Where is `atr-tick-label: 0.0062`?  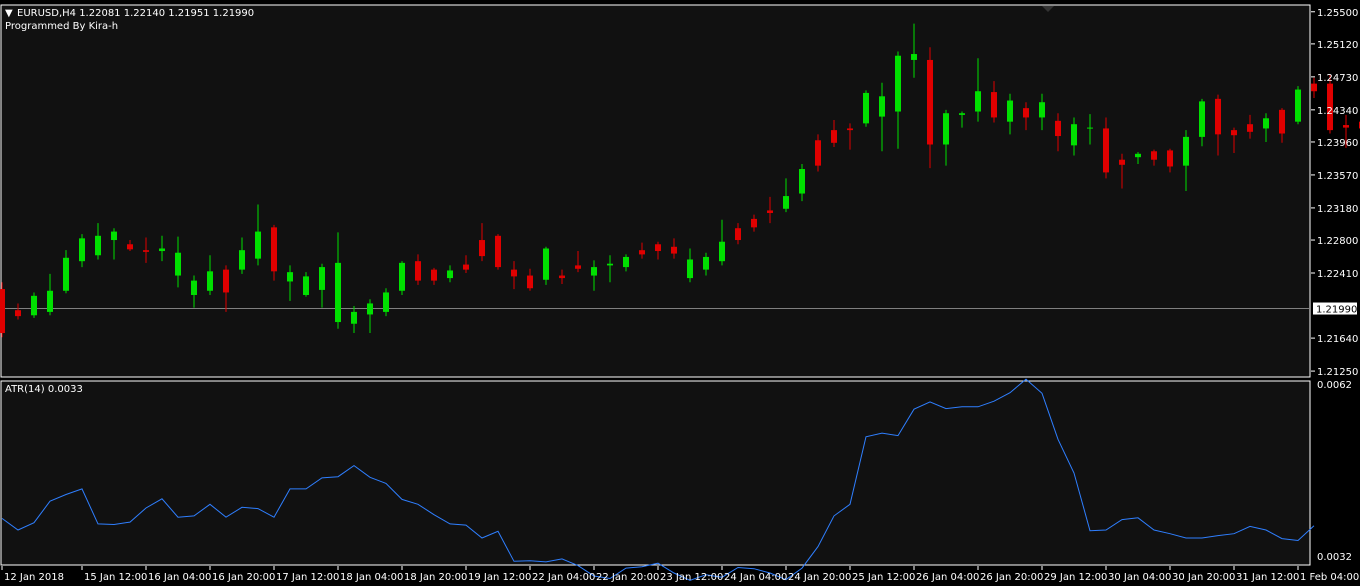
atr-tick-label: 0.0062 is located at coordinates (1334, 385).